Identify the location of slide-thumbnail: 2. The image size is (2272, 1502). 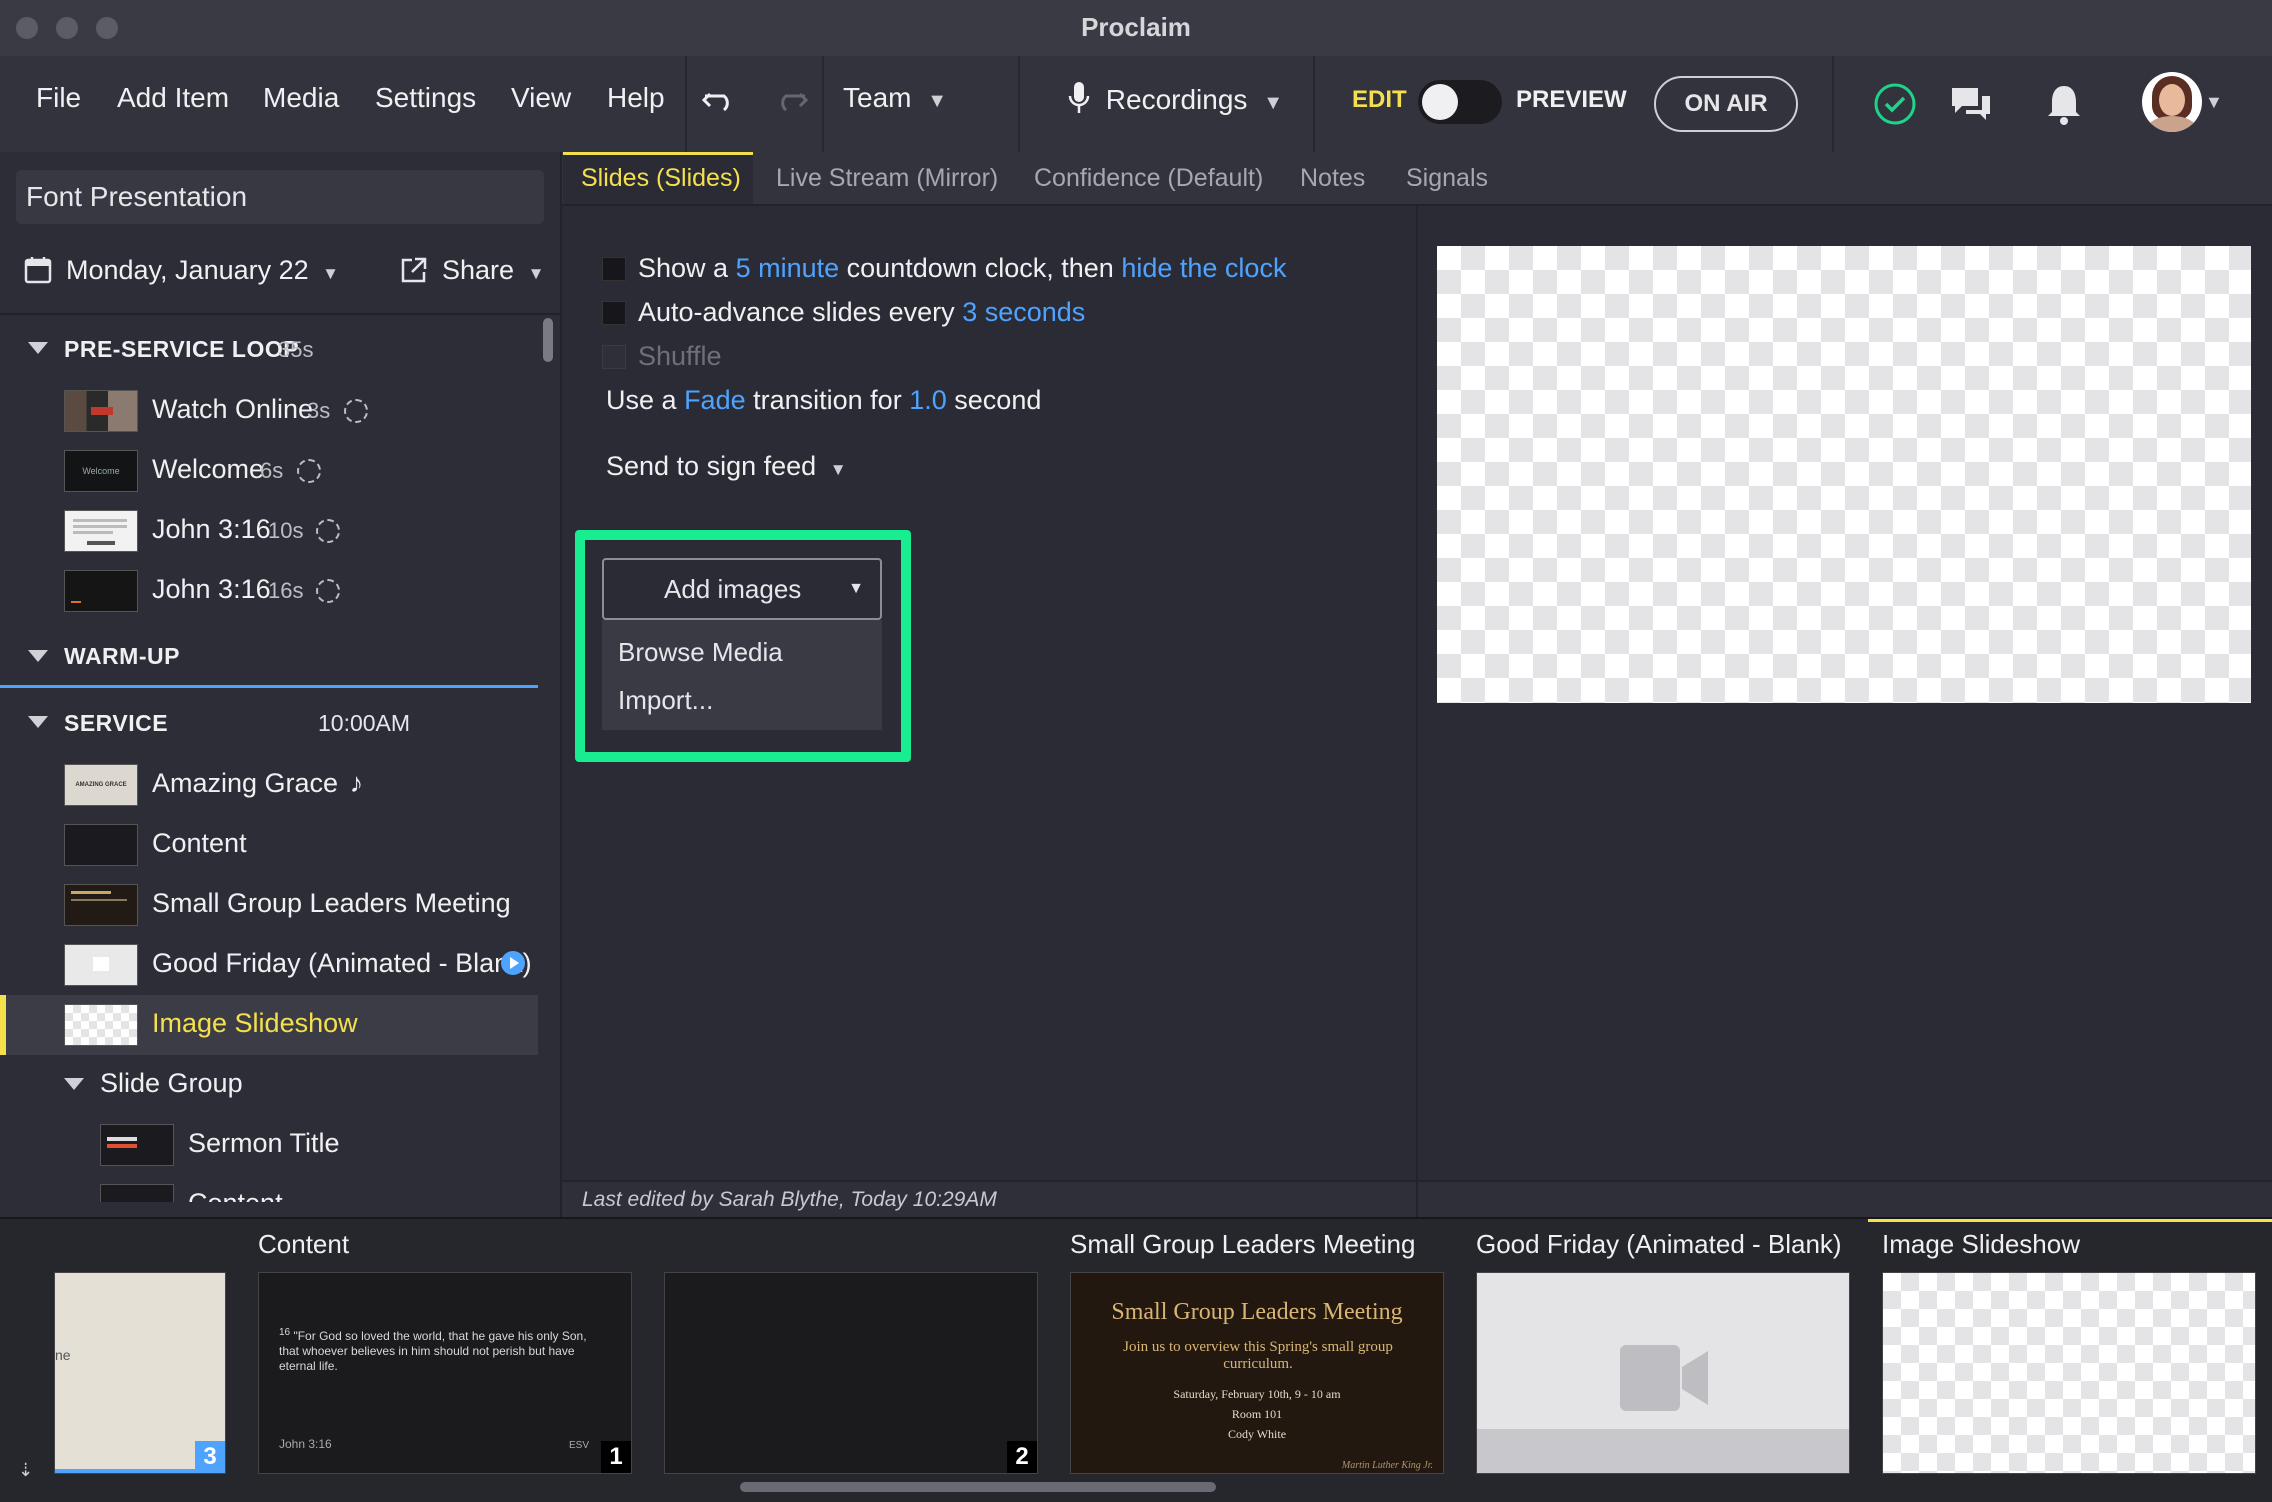
(851, 1373).